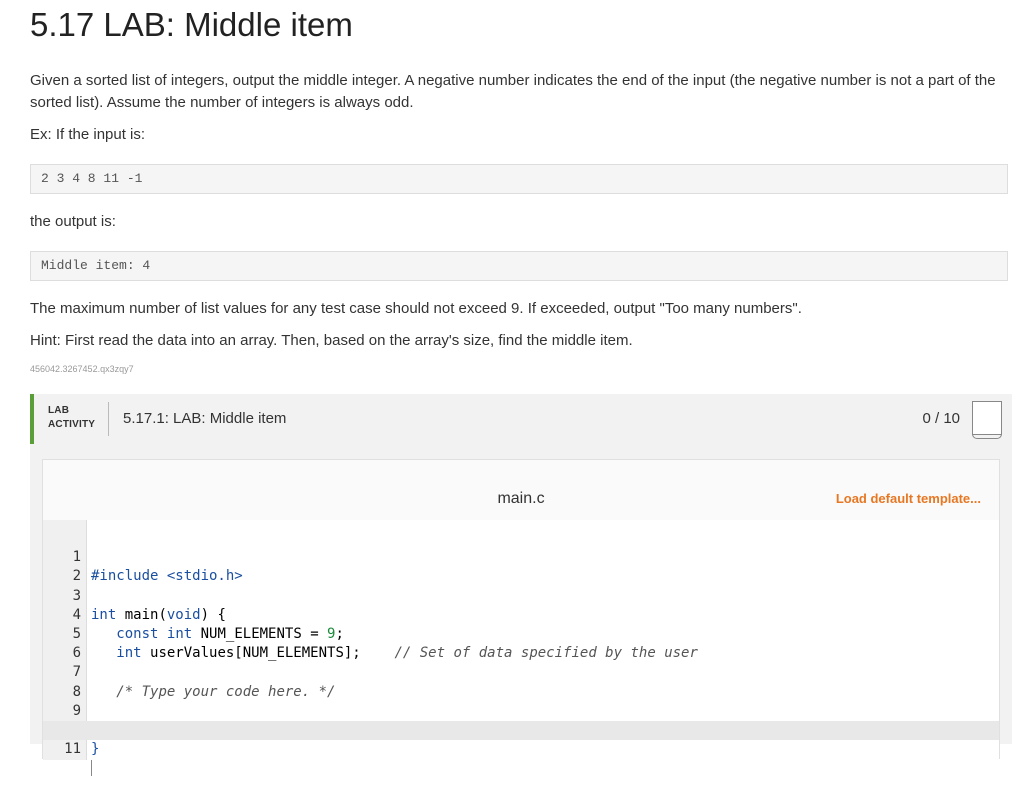 The image size is (1024, 798). What do you see at coordinates (521, 566) in the screenshot?
I see `code-line: 2` at bounding box center [521, 566].